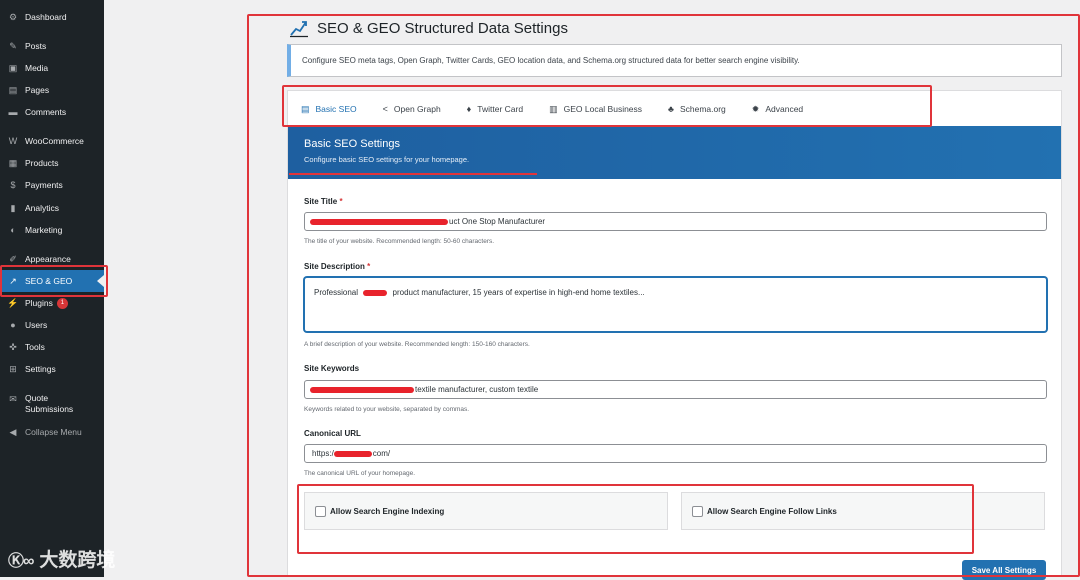 This screenshot has width=1080, height=580. I want to click on sidebar-item-marketing: ◐ Marketing, so click(52, 230).